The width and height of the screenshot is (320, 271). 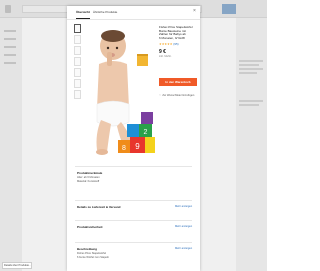 I want to click on rating-count: (95), so click(x=175, y=44).